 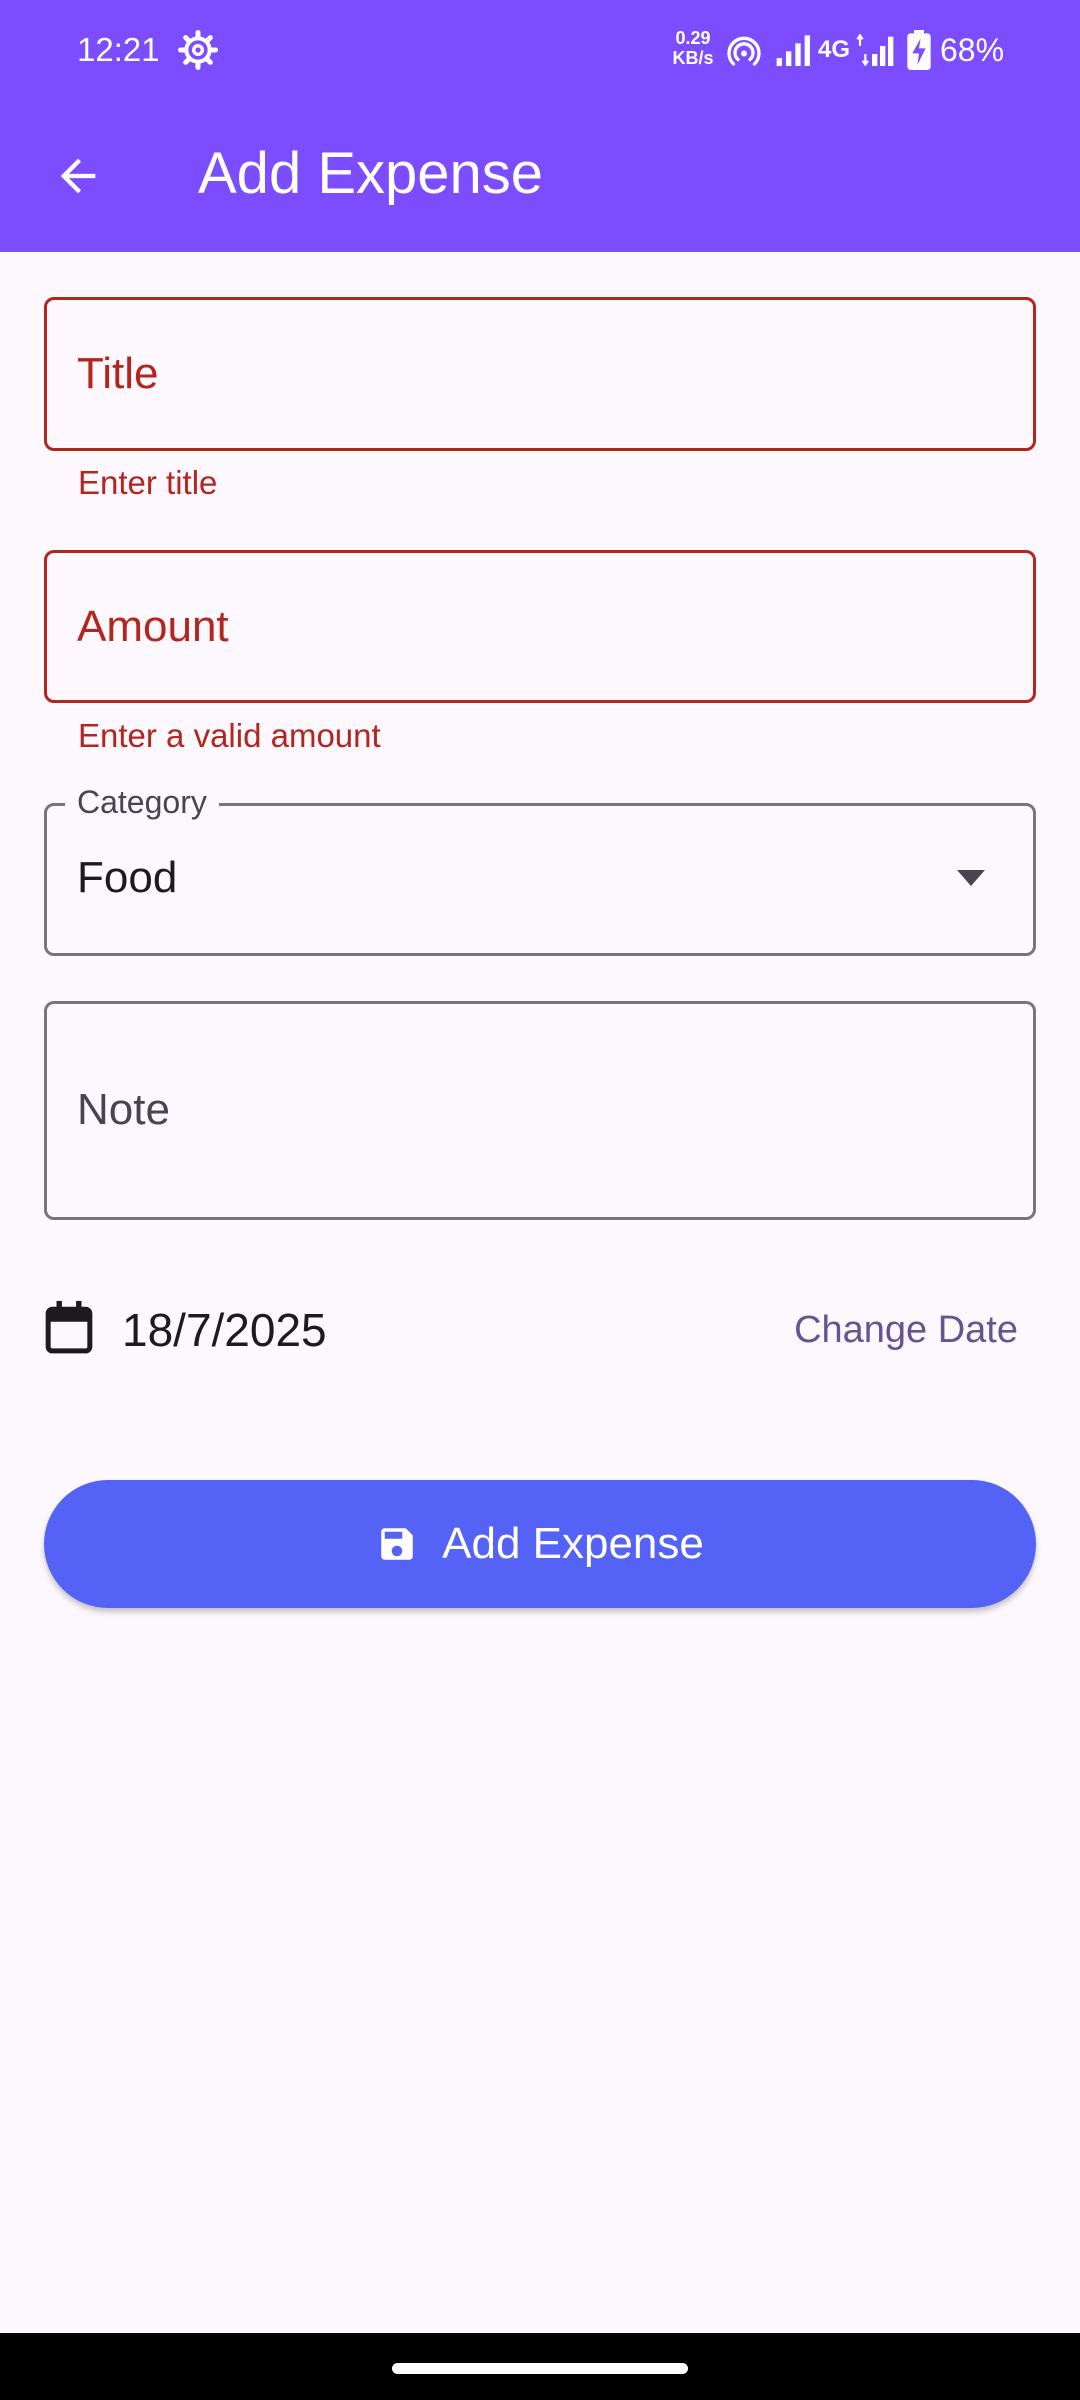 I want to click on amount-field-label: Amount, so click(x=153, y=626).